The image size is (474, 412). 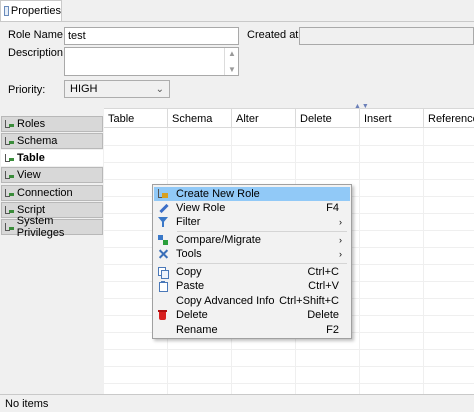 I want to click on compare-icon, so click(x=163, y=240).